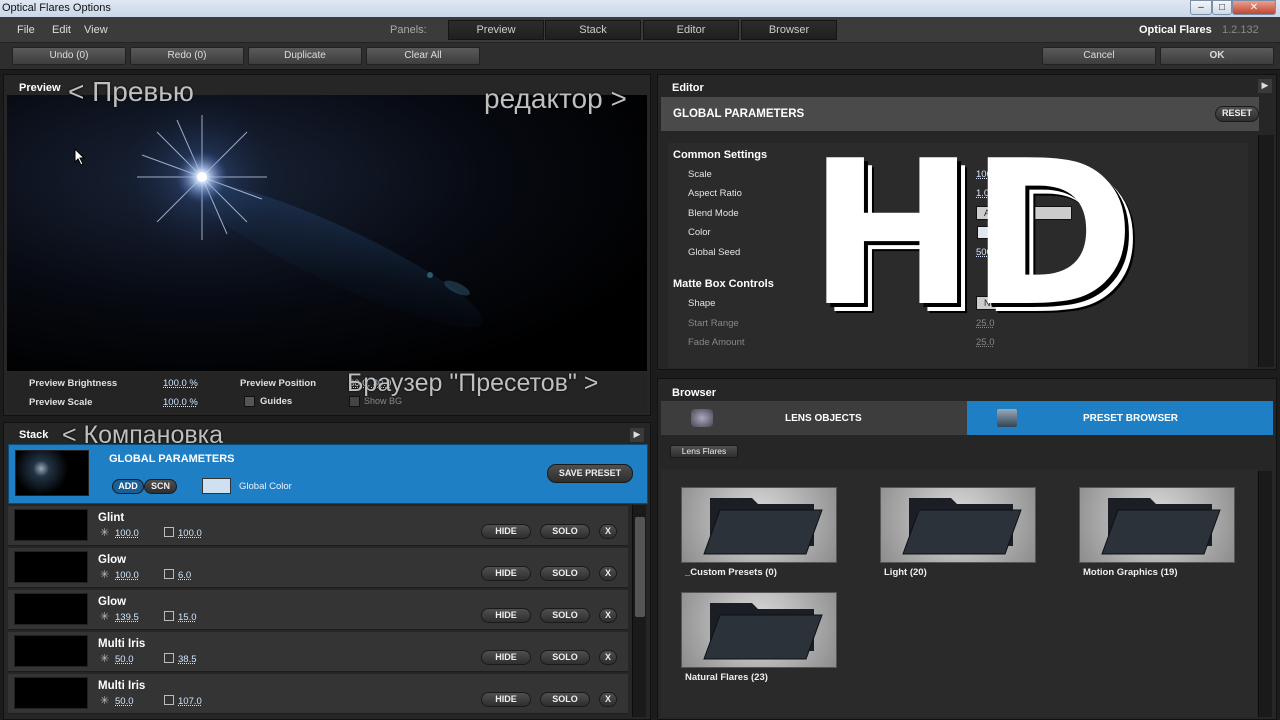 This screenshot has width=1280, height=720. Describe the element at coordinates (184, 575) in the screenshot. I see `layer-scale-value: 6.0` at that location.